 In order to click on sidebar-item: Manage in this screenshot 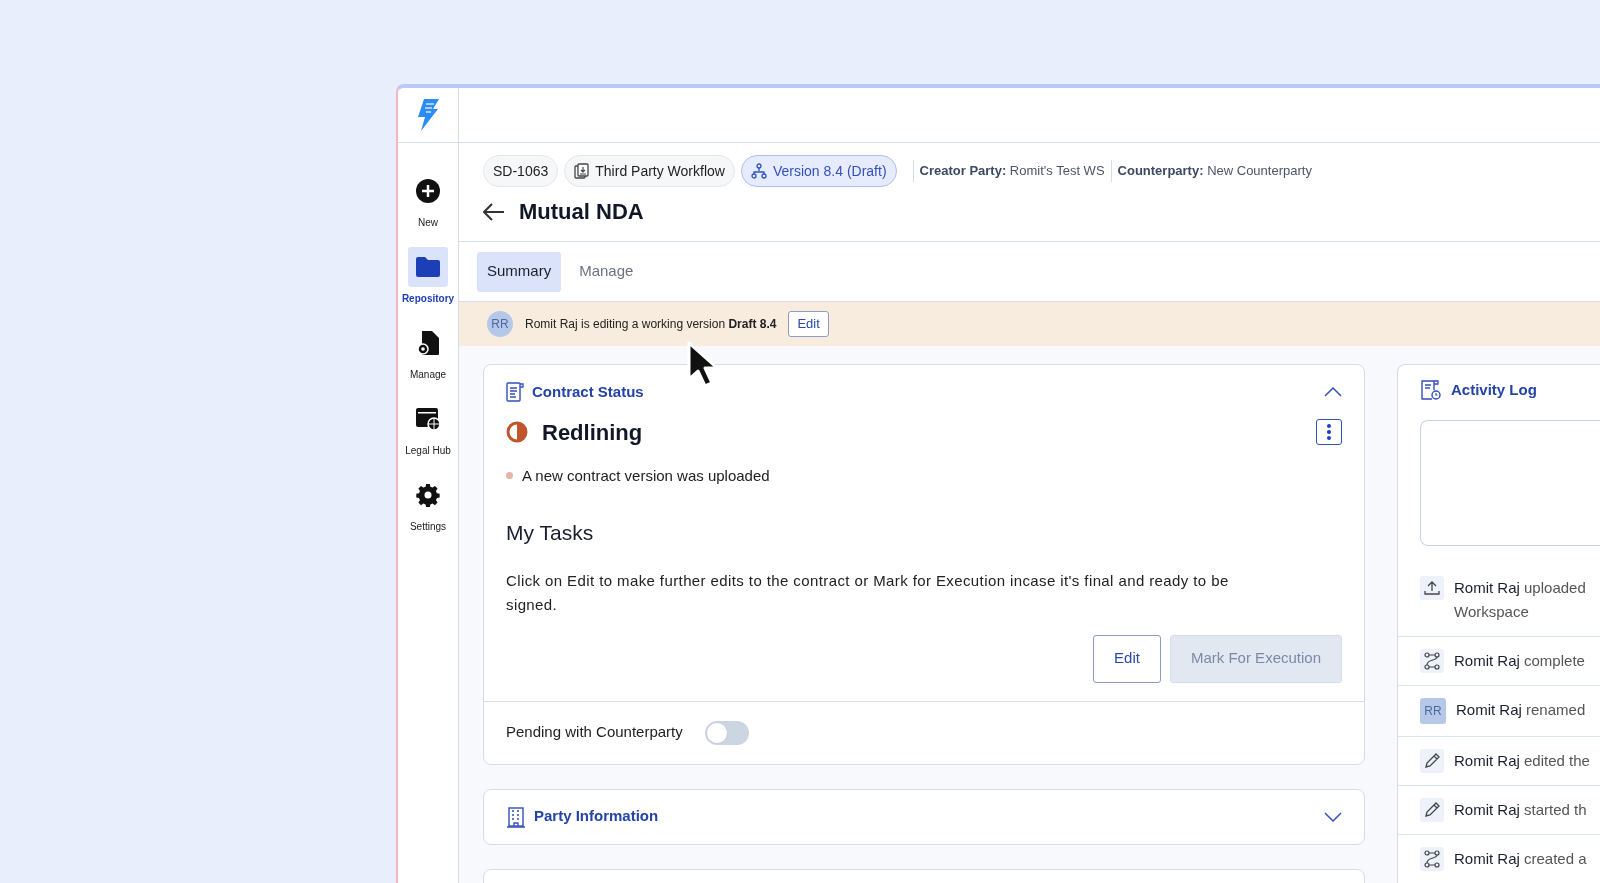, I will do `click(428, 352)`.